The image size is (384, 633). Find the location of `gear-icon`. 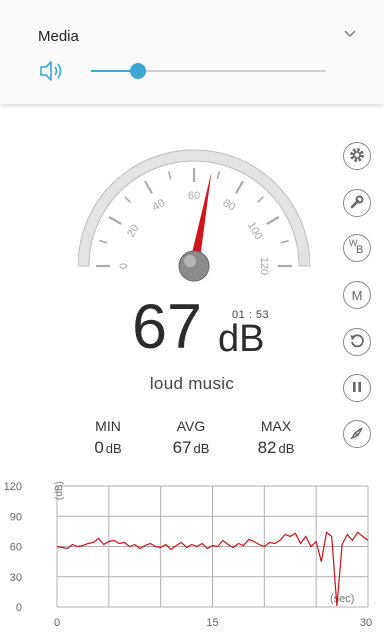

gear-icon is located at coordinates (357, 156).